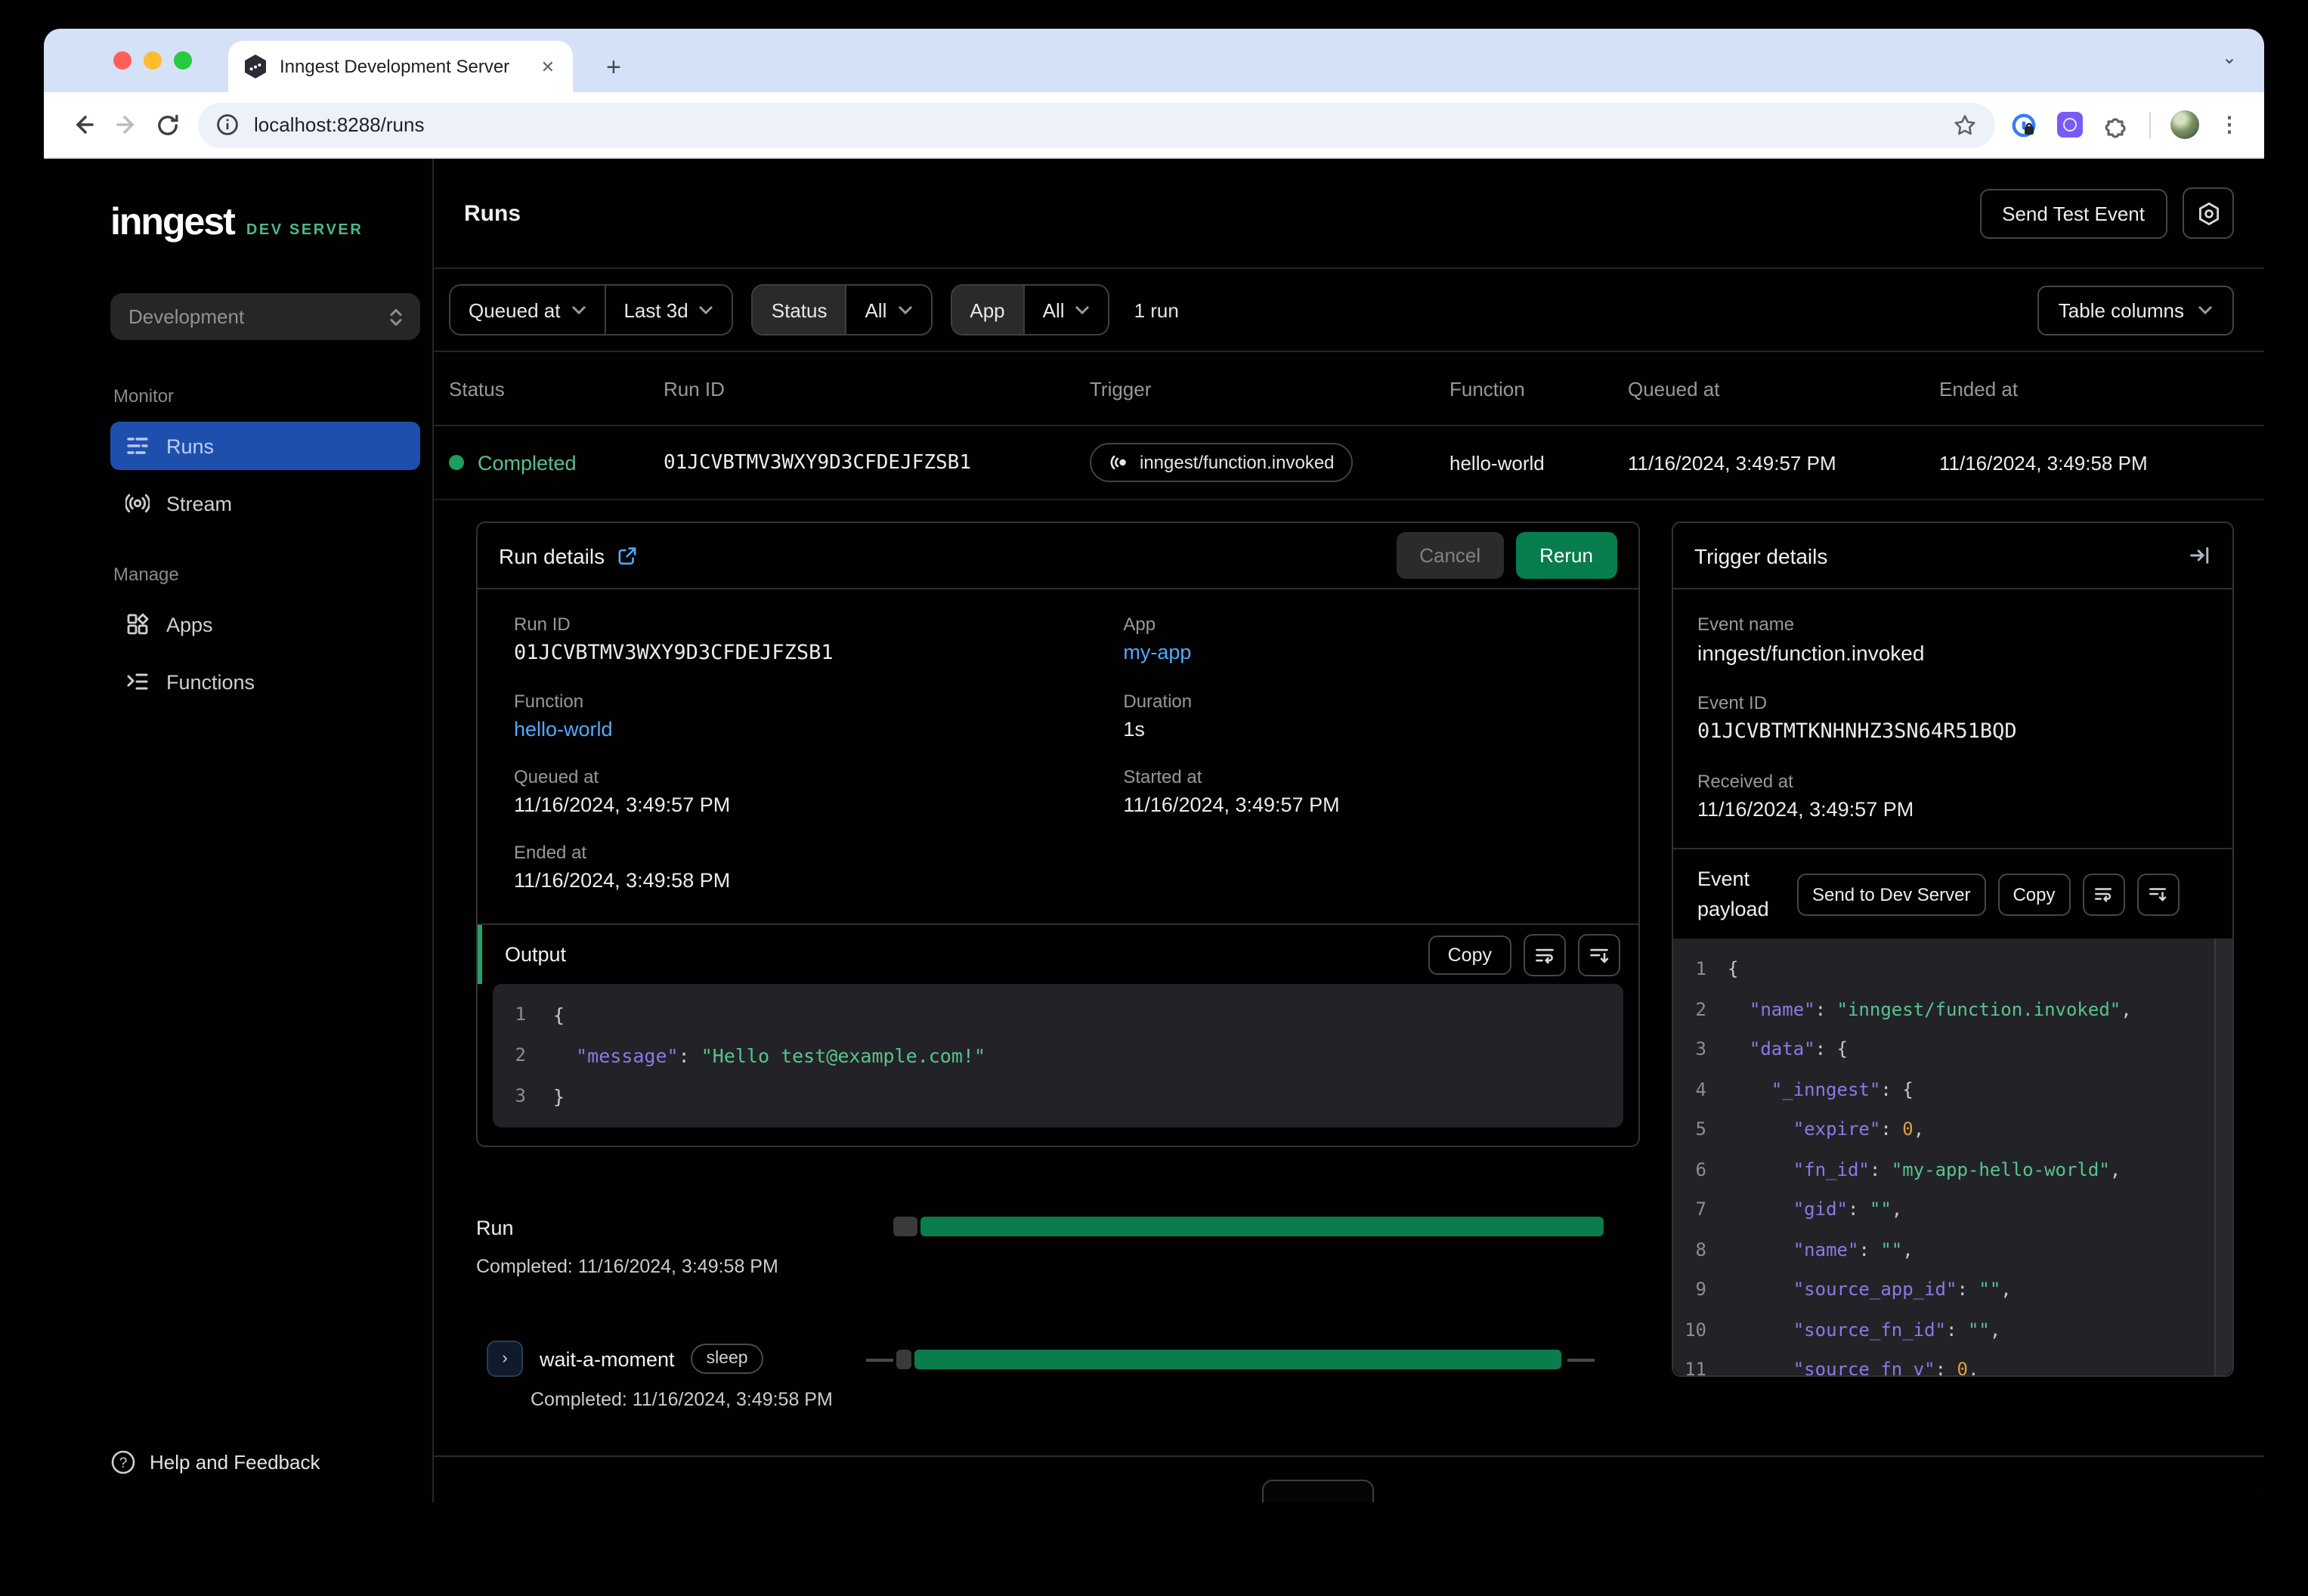 The width and height of the screenshot is (2308, 1596). Describe the element at coordinates (125, 125) in the screenshot. I see `forward-button` at that location.